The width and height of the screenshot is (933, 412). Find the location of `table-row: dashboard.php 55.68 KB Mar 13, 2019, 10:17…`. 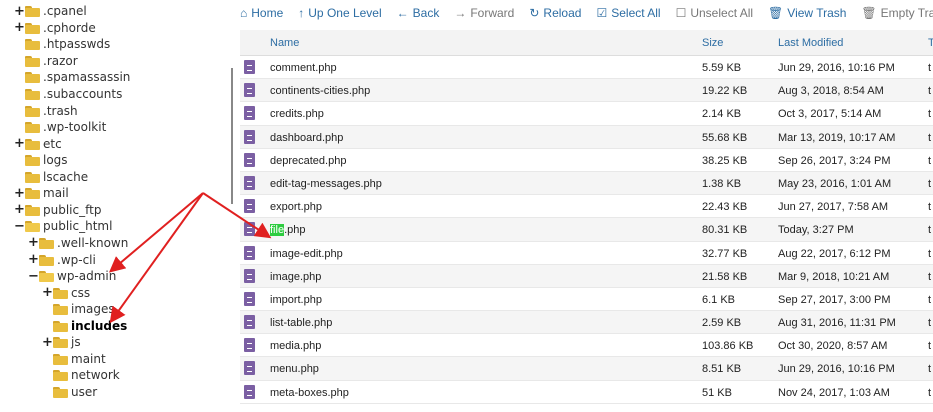

table-row: dashboard.php 55.68 KB Mar 13, 2019, 10:17… is located at coordinates (586, 137).